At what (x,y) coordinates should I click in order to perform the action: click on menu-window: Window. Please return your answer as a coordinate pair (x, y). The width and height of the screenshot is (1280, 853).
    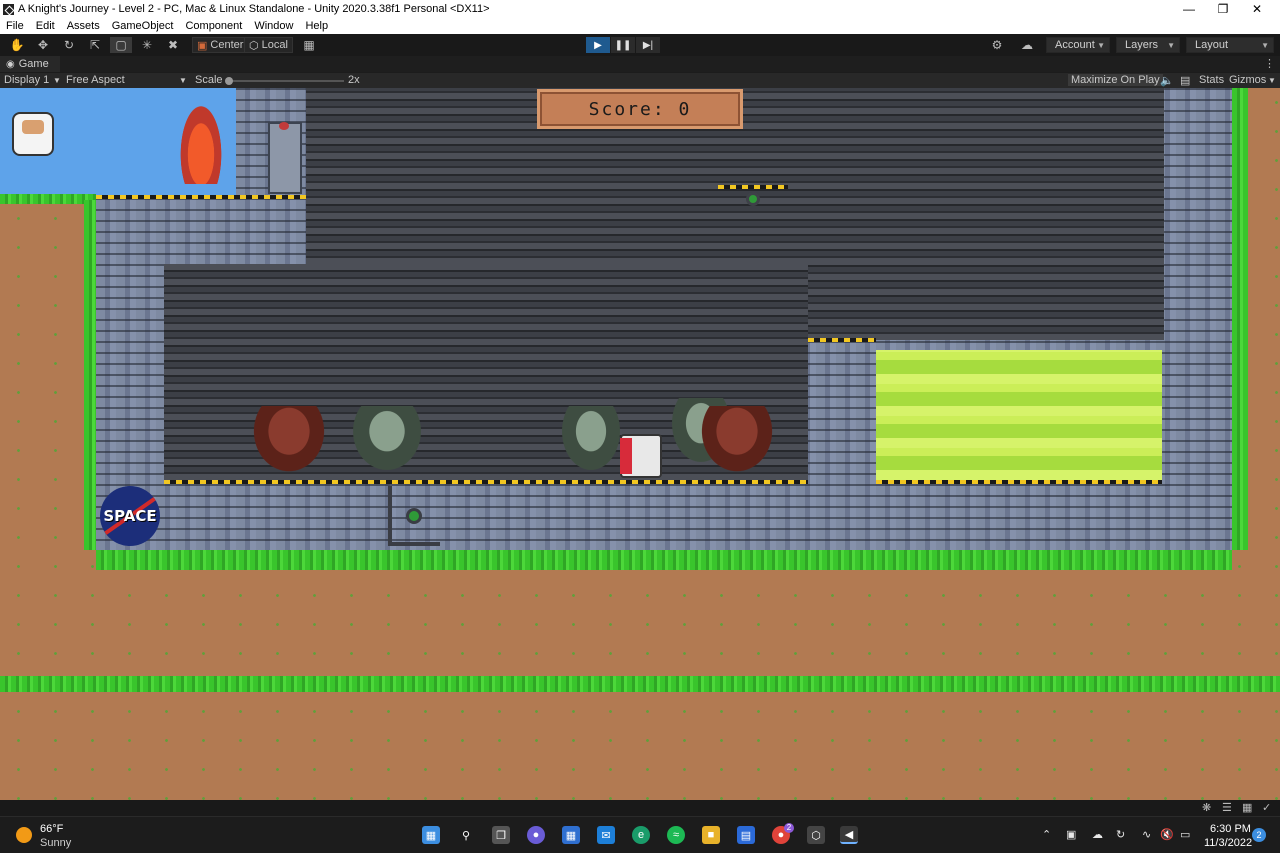
    Looking at the image, I should click on (273, 26).